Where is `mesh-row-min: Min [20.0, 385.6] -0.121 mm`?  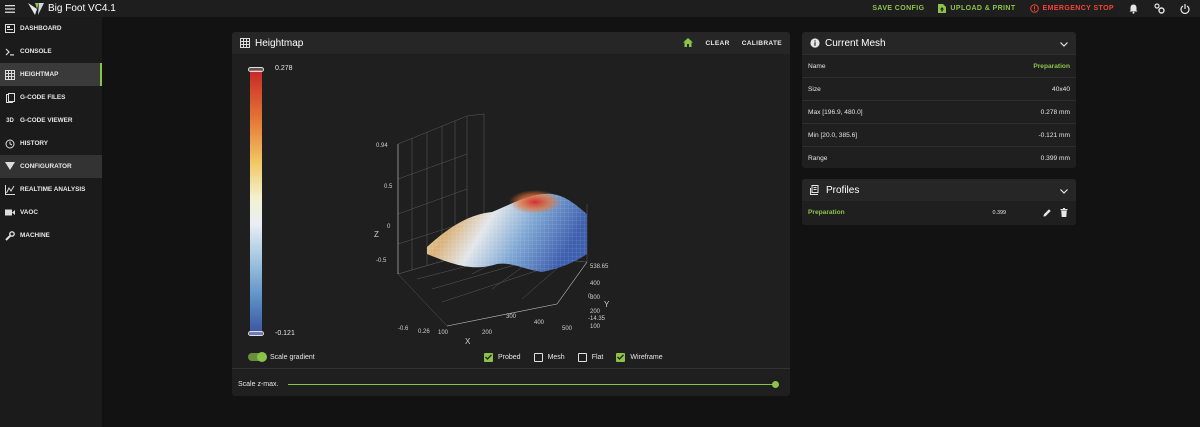
mesh-row-min: Min [20.0, 385.6] -0.121 mm is located at coordinates (939, 134).